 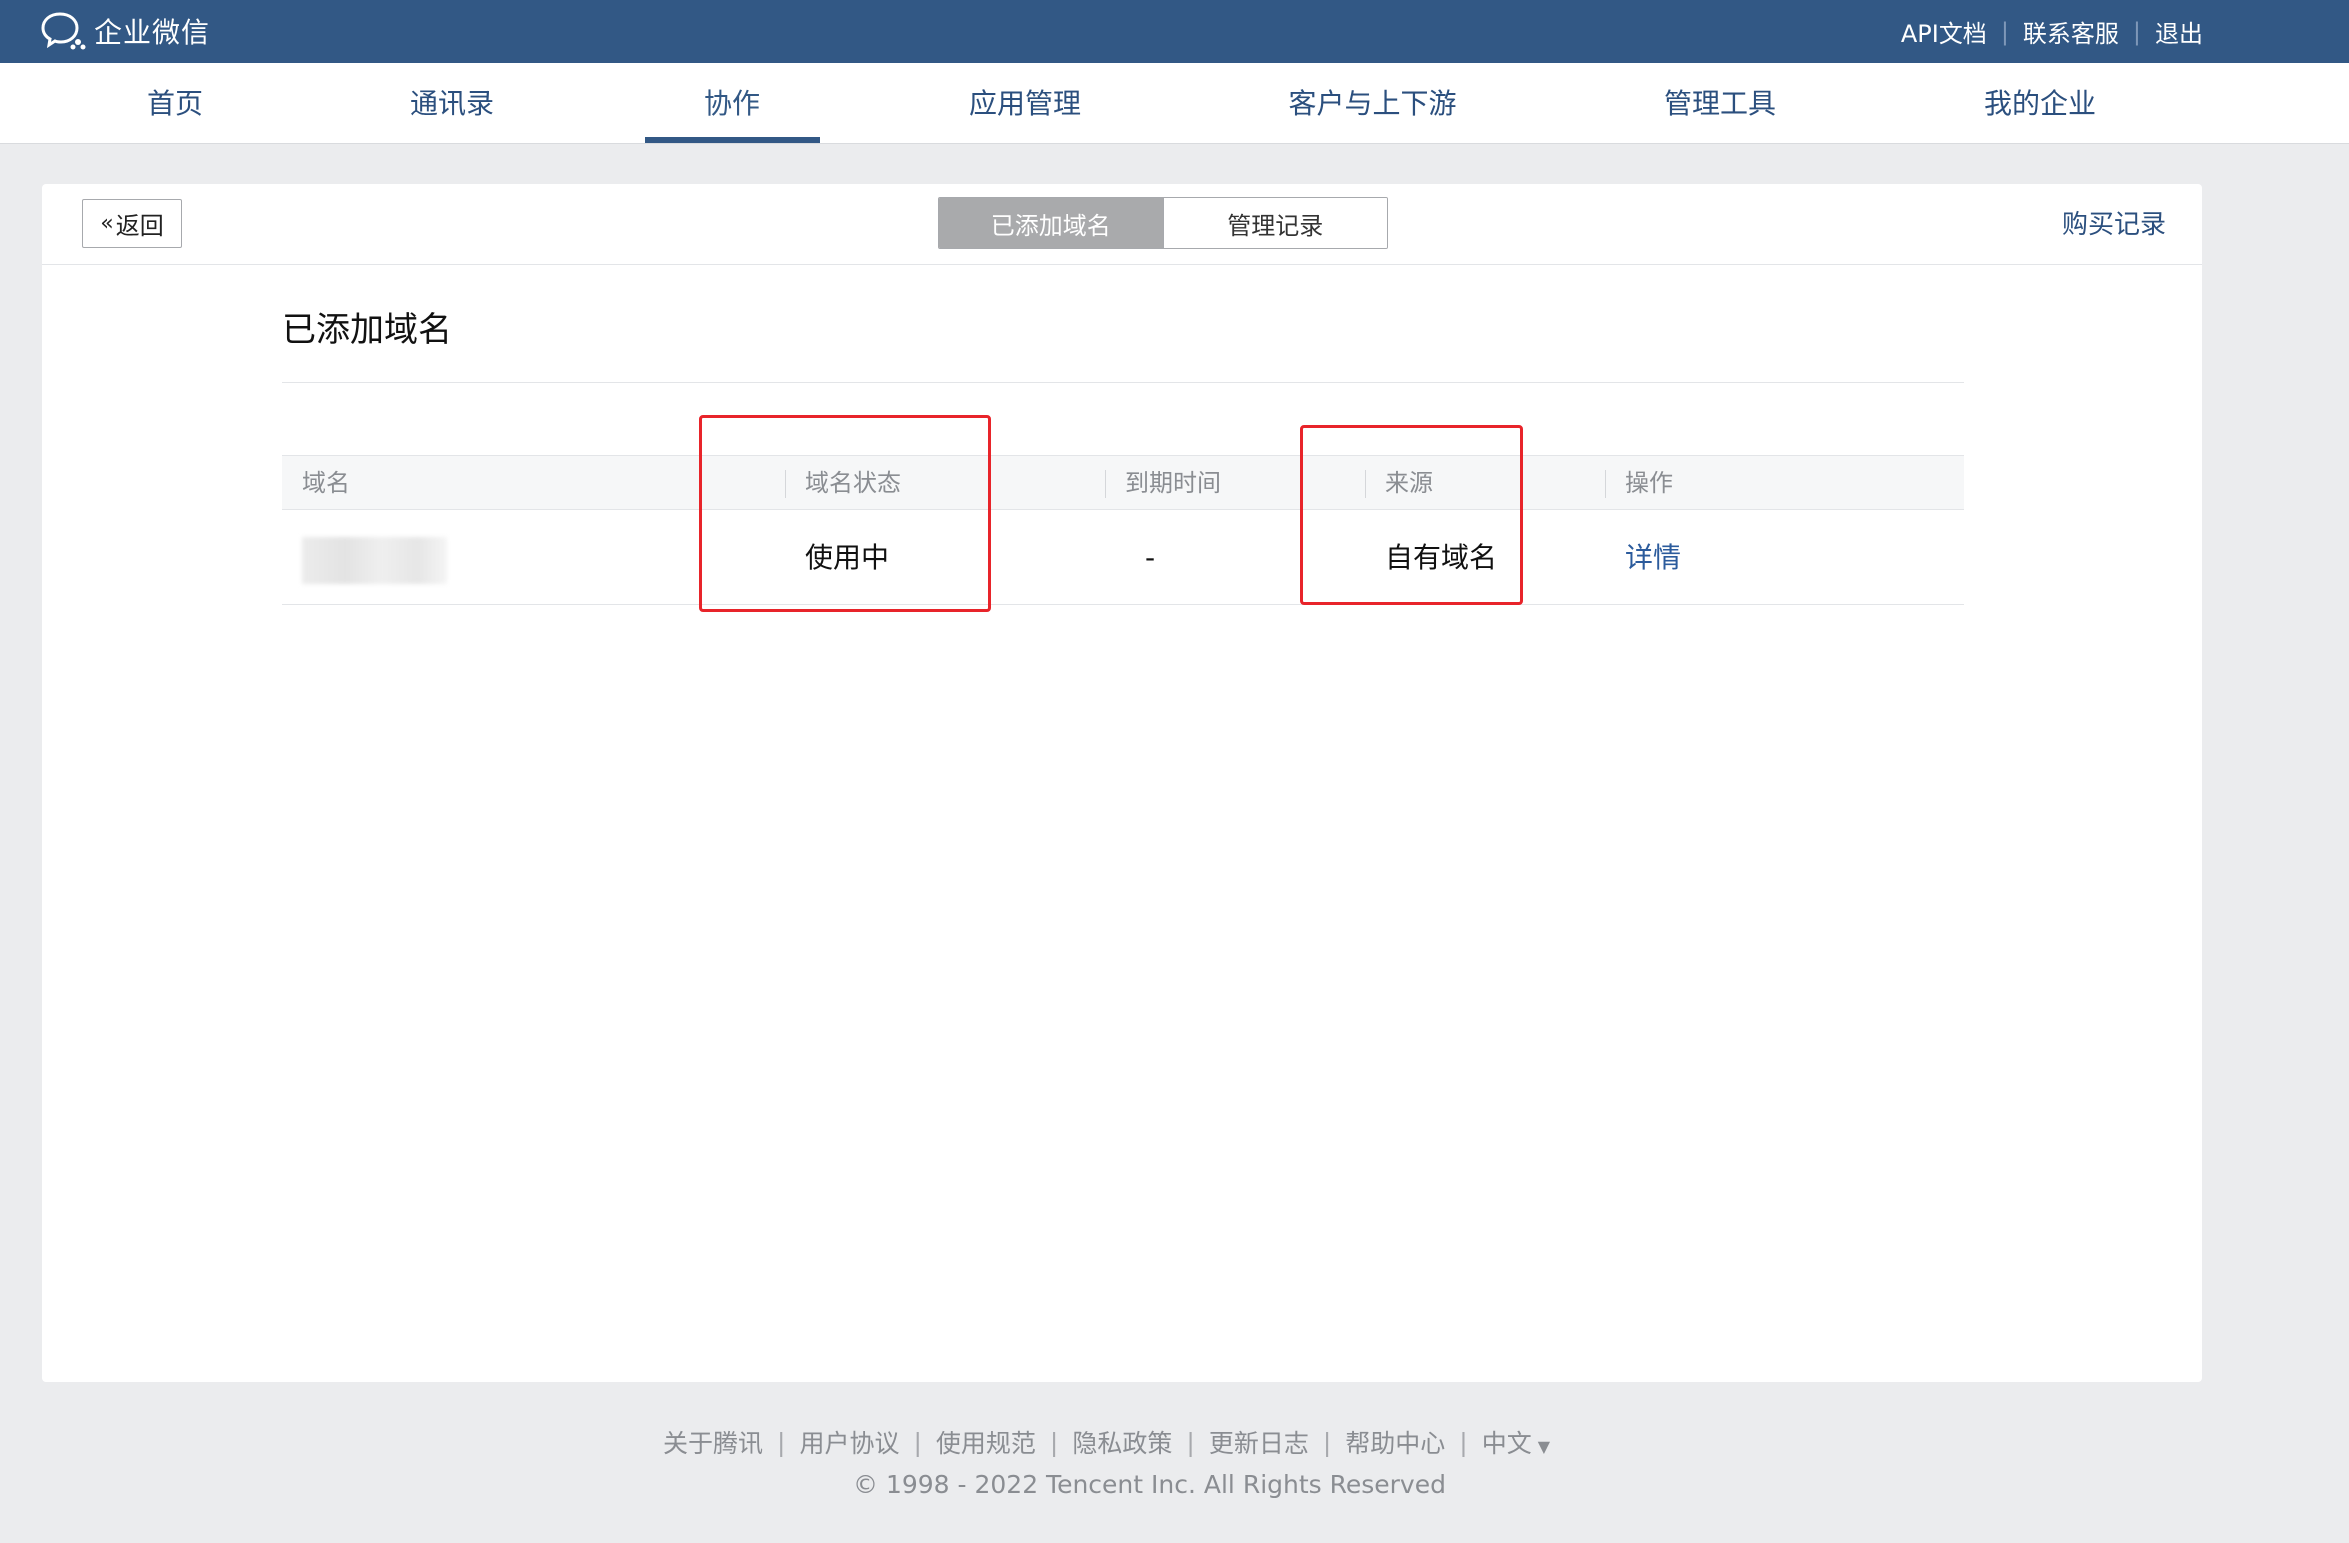 What do you see at coordinates (1122, 1442) in the screenshot?
I see `footer-link-privacy: 隐私政策` at bounding box center [1122, 1442].